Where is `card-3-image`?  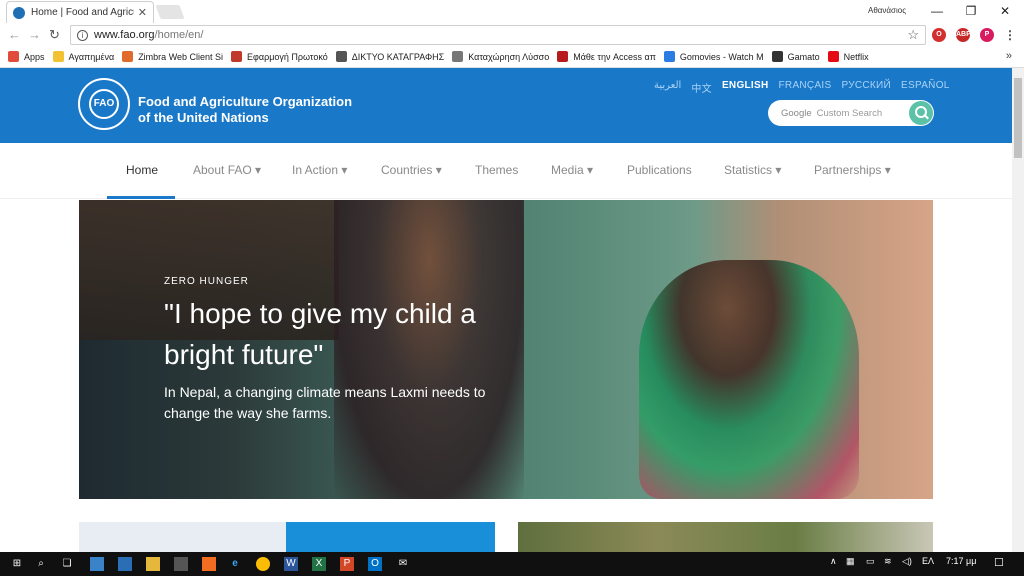 card-3-image is located at coordinates (725, 537).